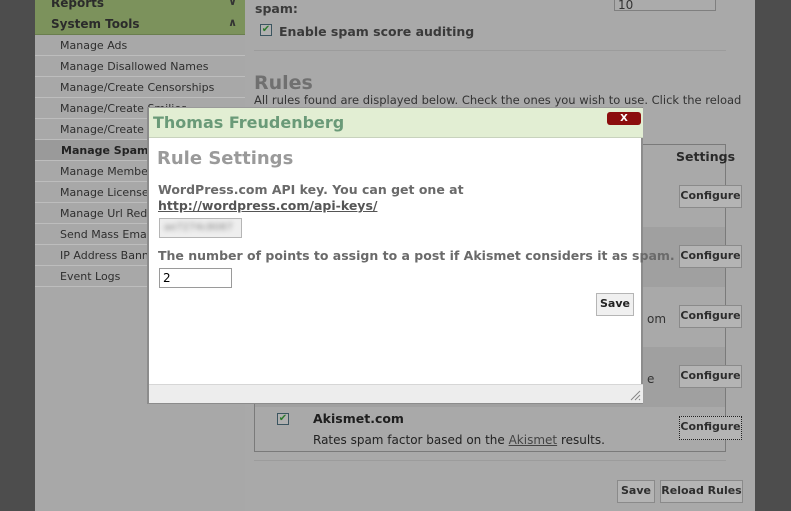 This screenshot has height=511, width=791. What do you see at coordinates (232, 22) in the screenshot?
I see `chevron-up-icon: ∧` at bounding box center [232, 22].